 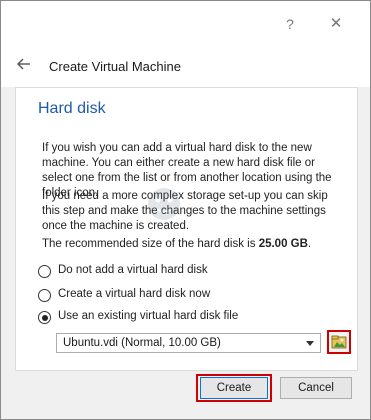 What do you see at coordinates (290, 24) in the screenshot?
I see `help-button: ?` at bounding box center [290, 24].